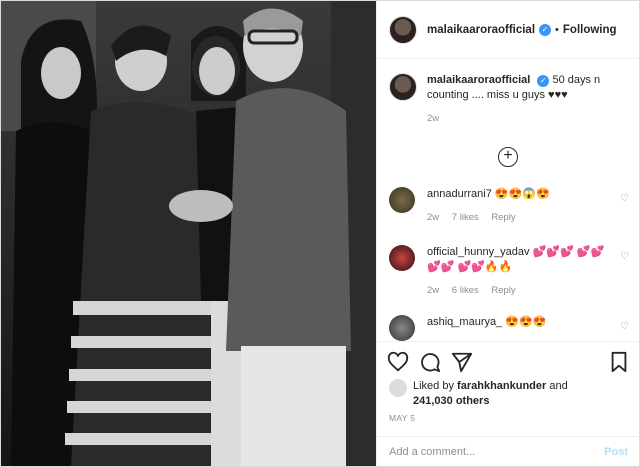  I want to click on verified-badge-icon: ✓, so click(545, 29).